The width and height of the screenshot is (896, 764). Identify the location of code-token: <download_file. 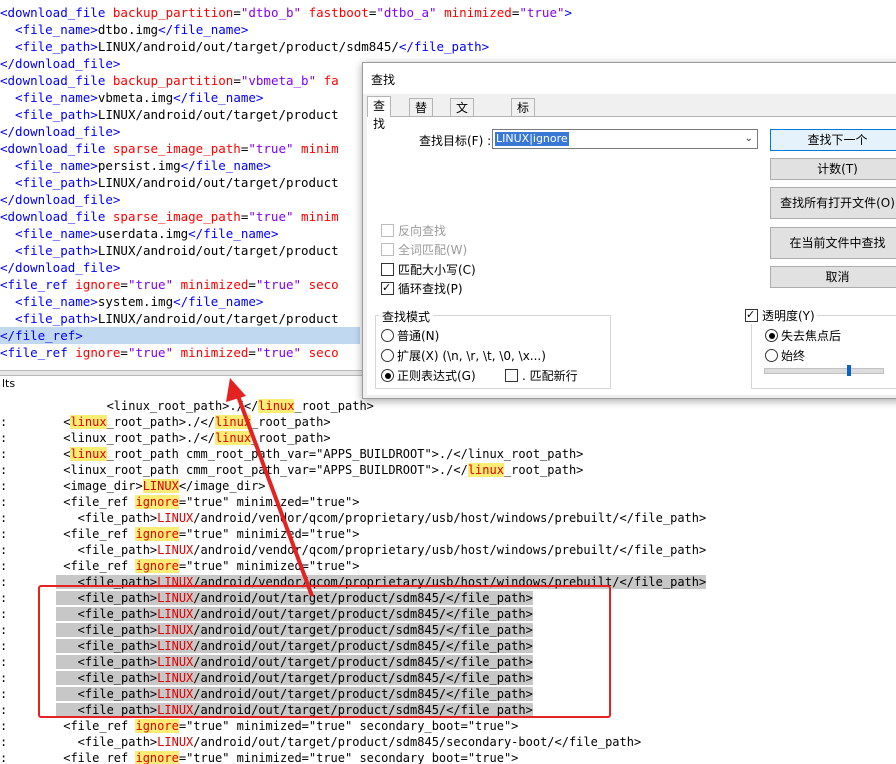
(56, 80).